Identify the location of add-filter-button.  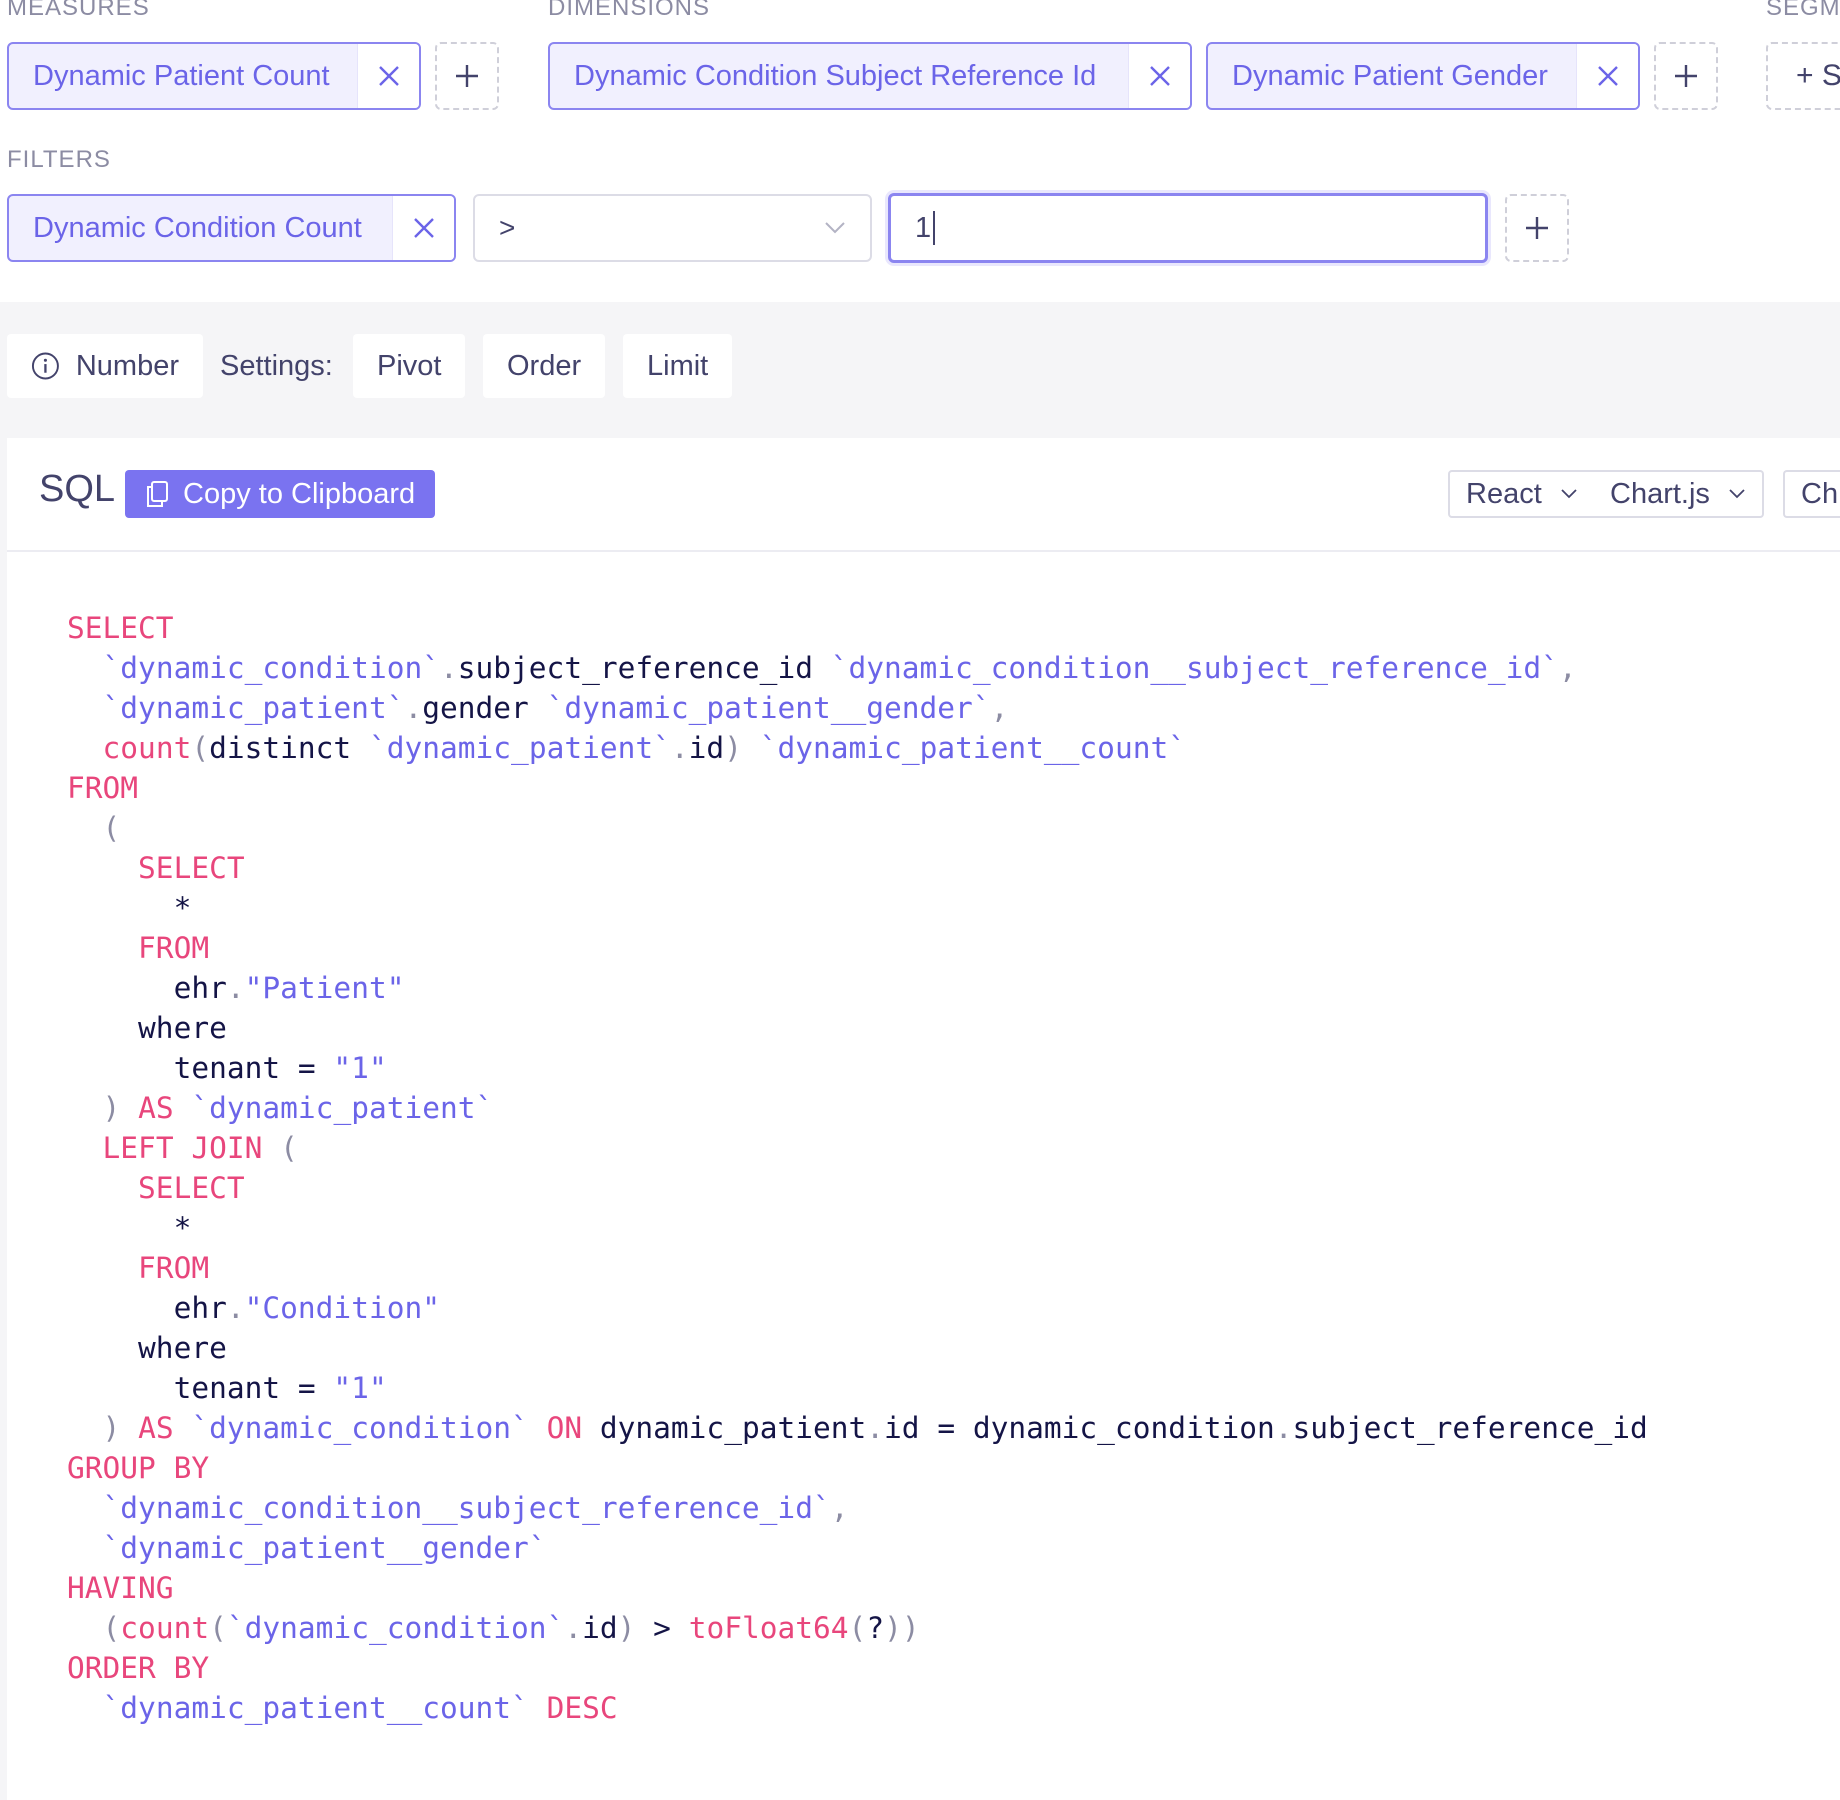
(1537, 228).